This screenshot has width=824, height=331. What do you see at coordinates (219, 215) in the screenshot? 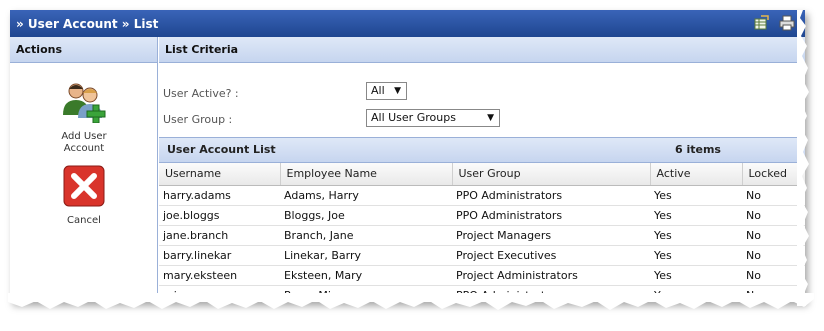
I see `cell-username: joe.bloggs` at bounding box center [219, 215].